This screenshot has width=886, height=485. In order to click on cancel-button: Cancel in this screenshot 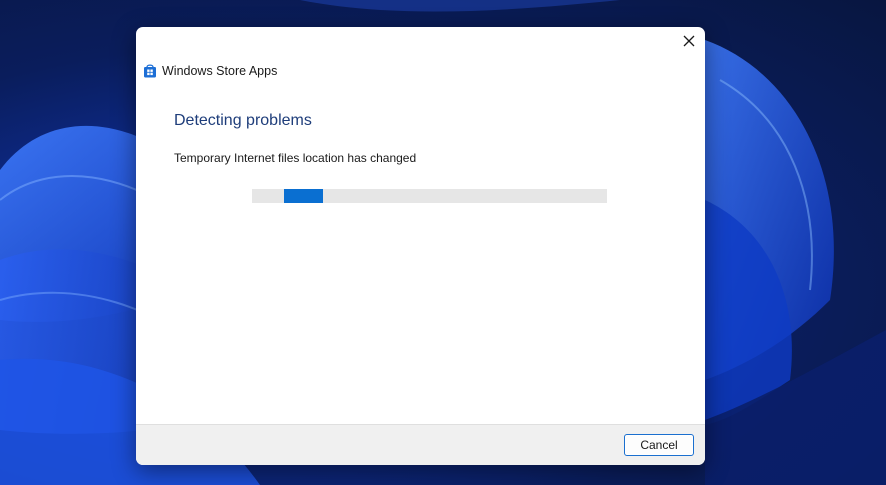, I will do `click(659, 445)`.